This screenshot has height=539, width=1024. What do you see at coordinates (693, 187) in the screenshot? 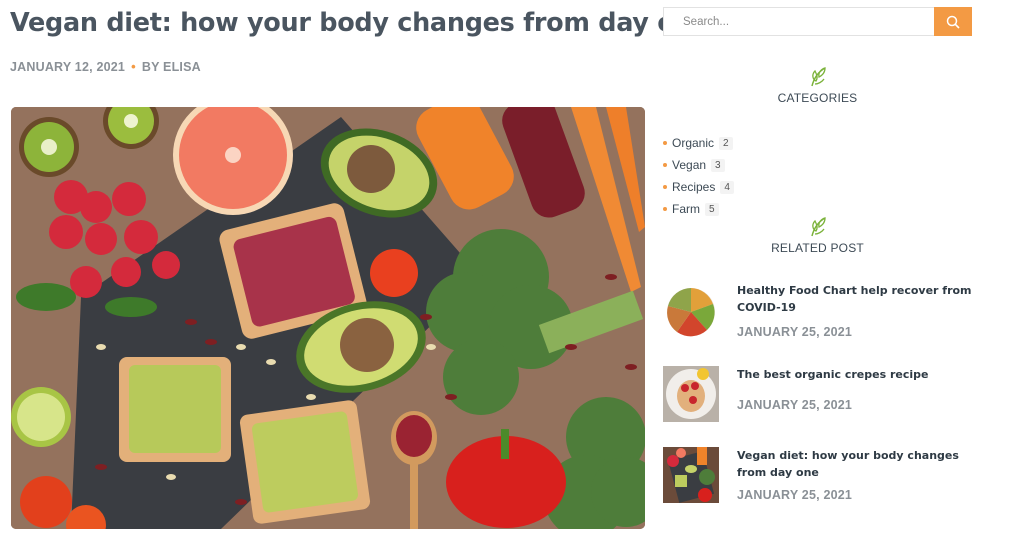
I see `category-label: Recipes` at bounding box center [693, 187].